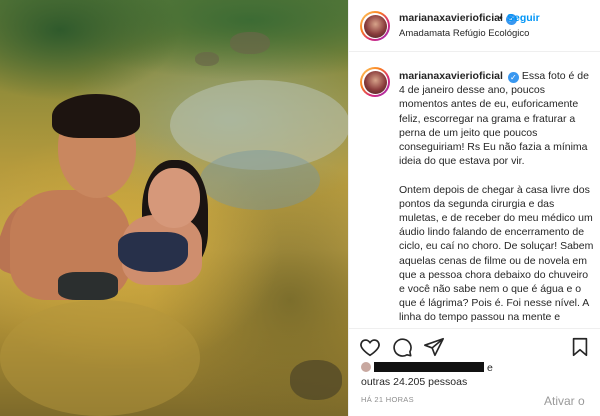 Image resolution: width=600 pixels, height=416 pixels. I want to click on post-timestamp: HÁ 21 HORAS, so click(387, 399).